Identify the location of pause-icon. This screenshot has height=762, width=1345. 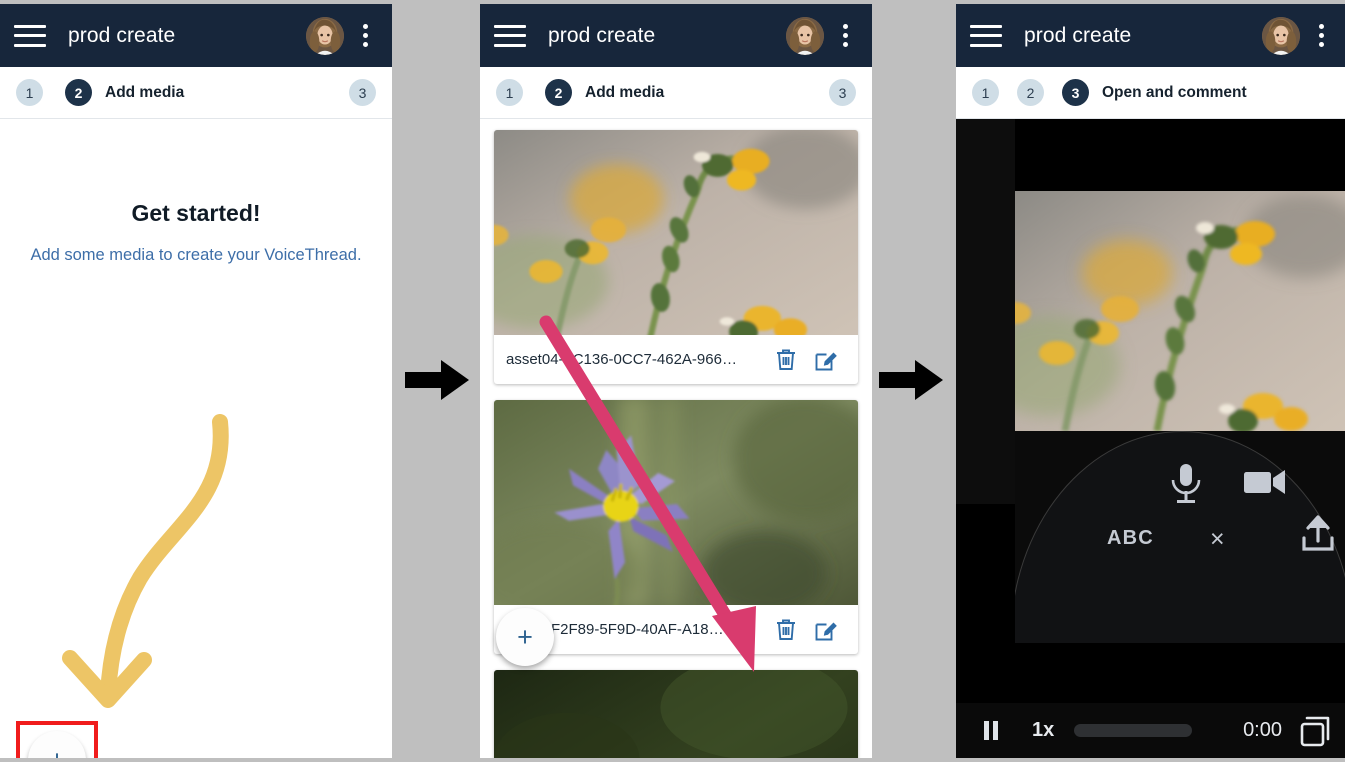
(991, 730).